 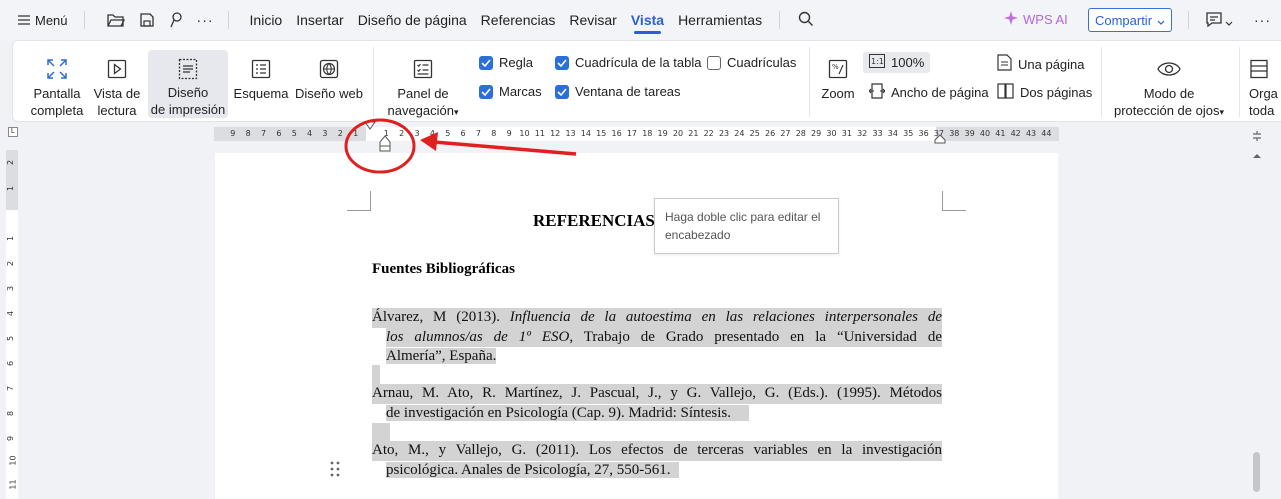 I want to click on marcas-checkbox: Marcas, so click(x=510, y=91).